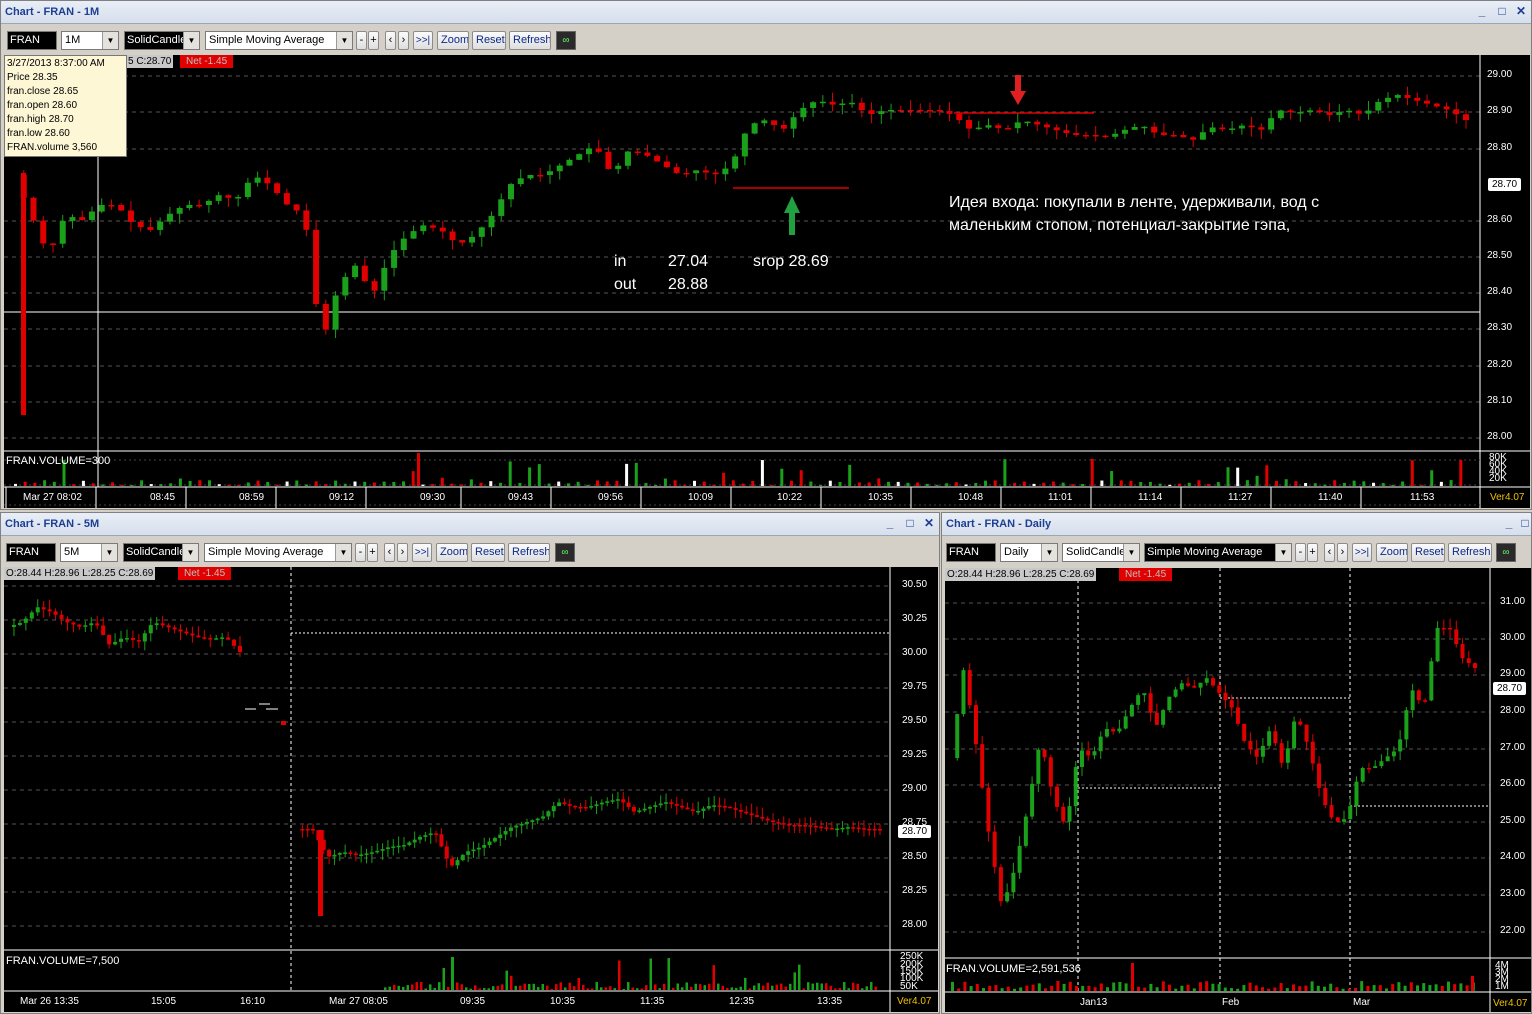  I want to click on ohlc-info: 5 C:28.70, so click(150, 61).